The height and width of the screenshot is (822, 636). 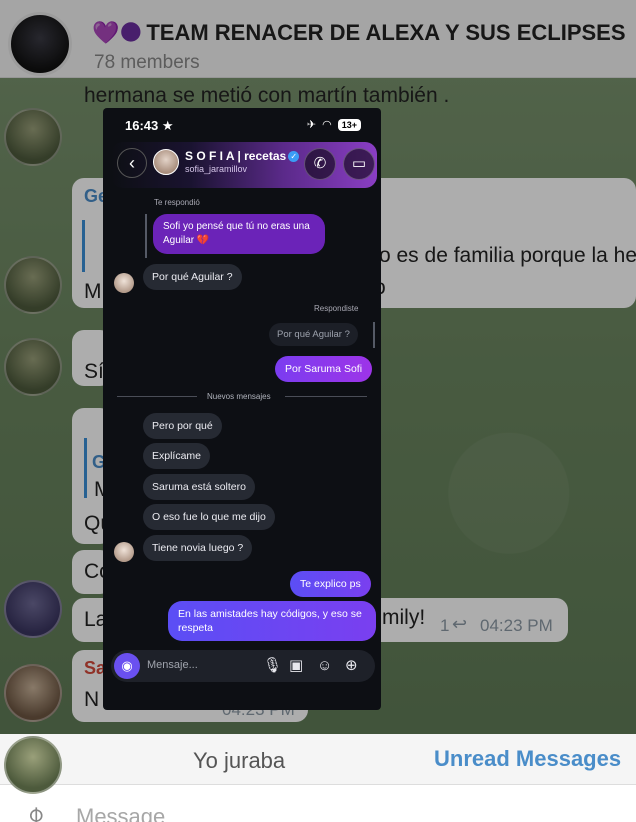 What do you see at coordinates (216, 169) in the screenshot?
I see `contact-username: sofia_jaramillov` at bounding box center [216, 169].